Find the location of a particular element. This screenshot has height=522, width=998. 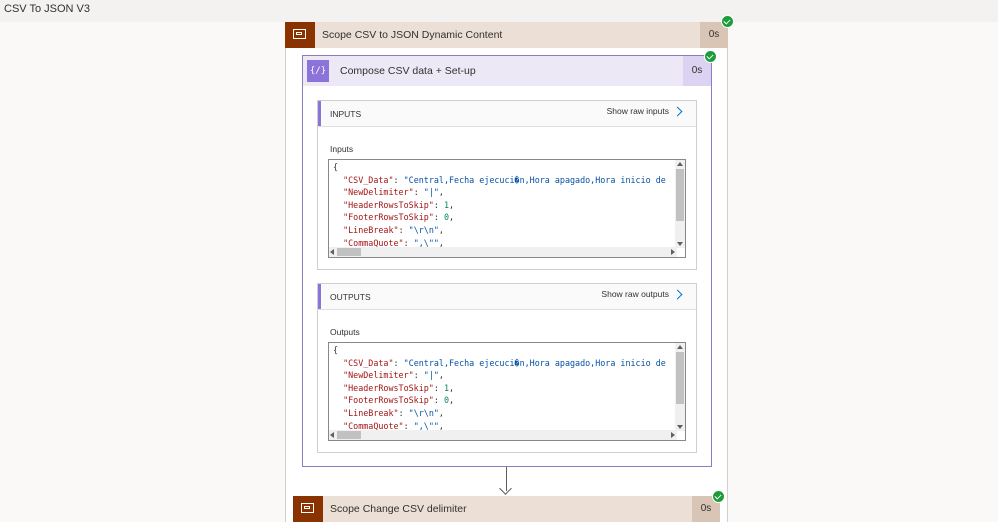

scope-title: Scope Change CSV delimiter is located at coordinates (398, 509).